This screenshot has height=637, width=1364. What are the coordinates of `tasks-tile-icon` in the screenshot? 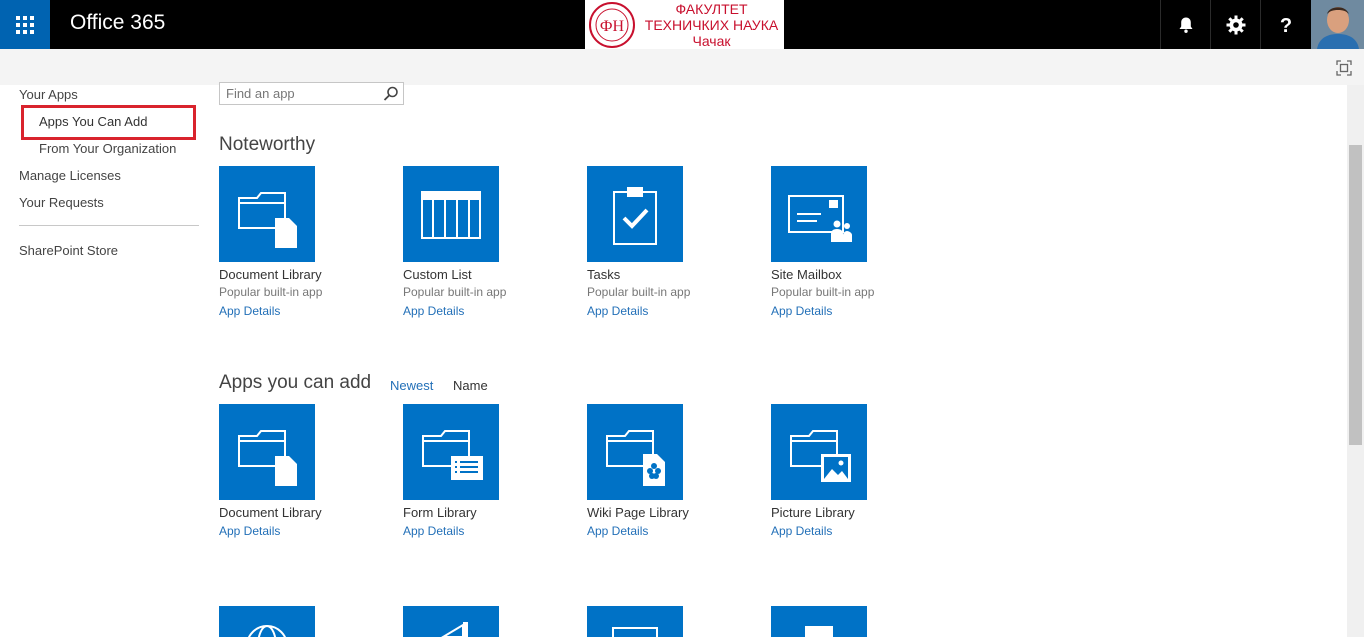 It's located at (635, 214).